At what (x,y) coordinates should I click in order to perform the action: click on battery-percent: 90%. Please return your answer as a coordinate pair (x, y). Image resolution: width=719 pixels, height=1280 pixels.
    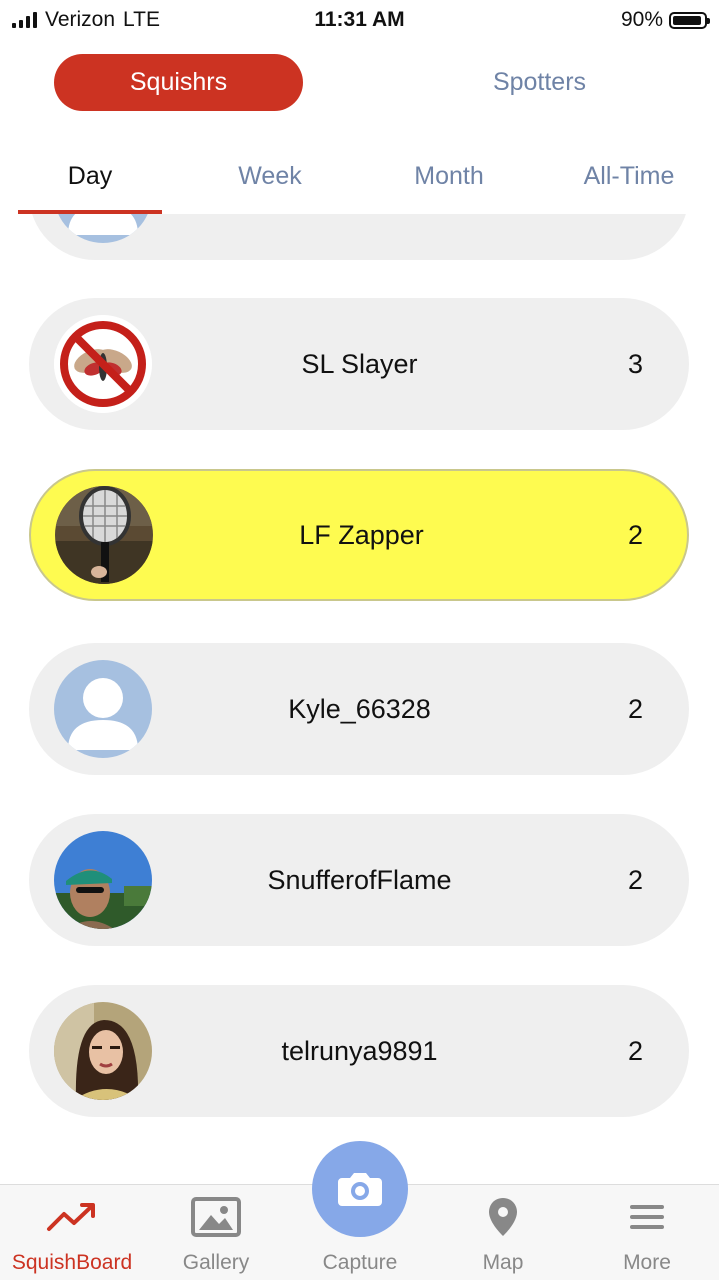
    Looking at the image, I should click on (641, 19).